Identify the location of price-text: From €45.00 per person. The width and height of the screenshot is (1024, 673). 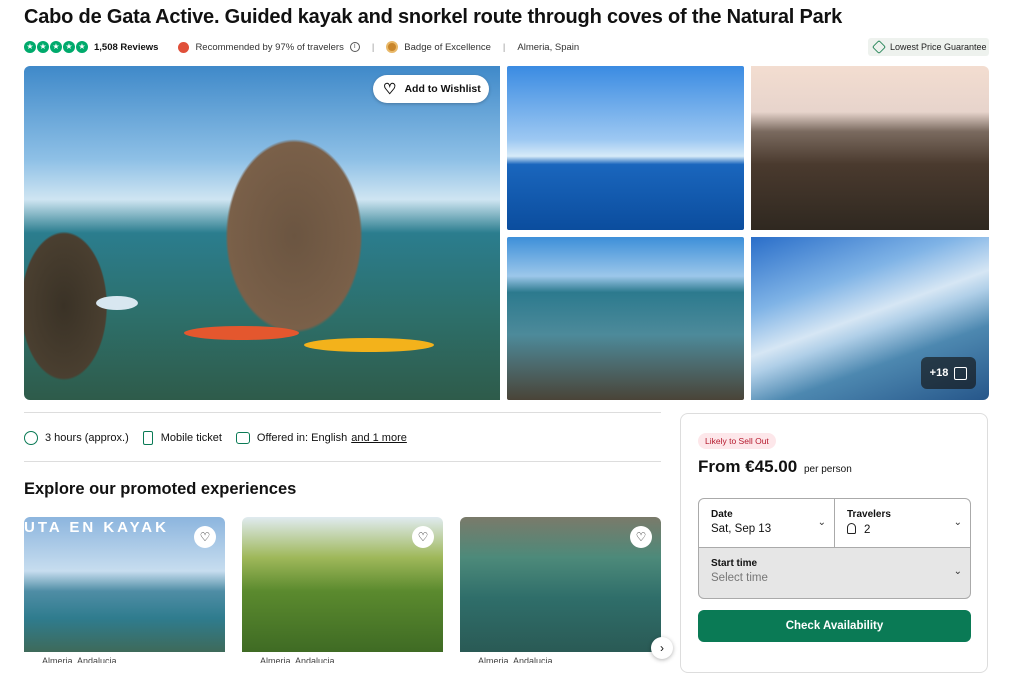
(775, 467).